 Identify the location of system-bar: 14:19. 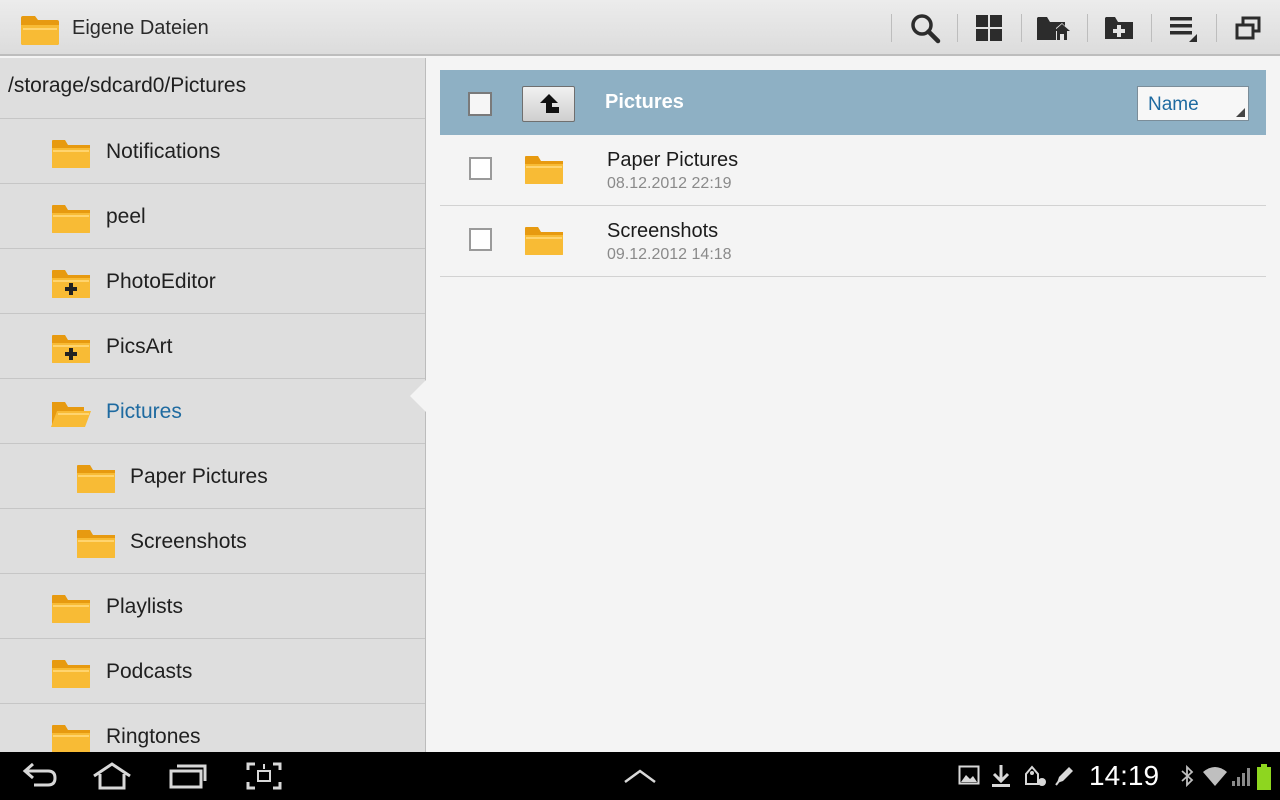
(640, 776).